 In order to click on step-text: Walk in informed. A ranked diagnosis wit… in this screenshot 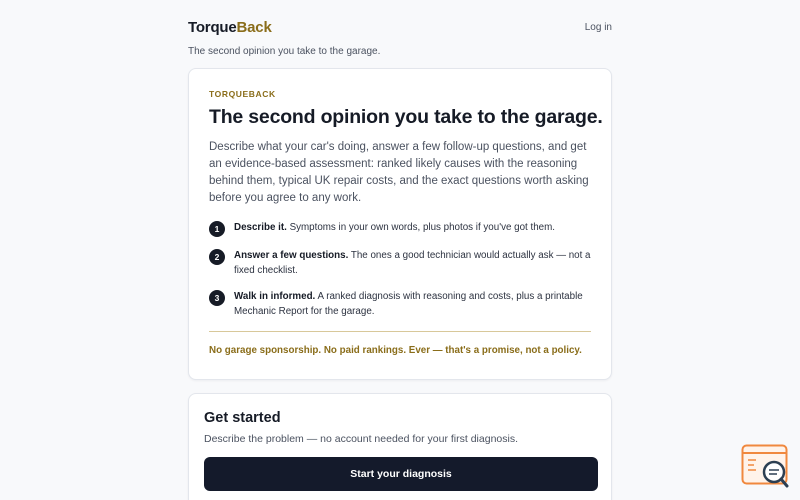, I will do `click(412, 304)`.